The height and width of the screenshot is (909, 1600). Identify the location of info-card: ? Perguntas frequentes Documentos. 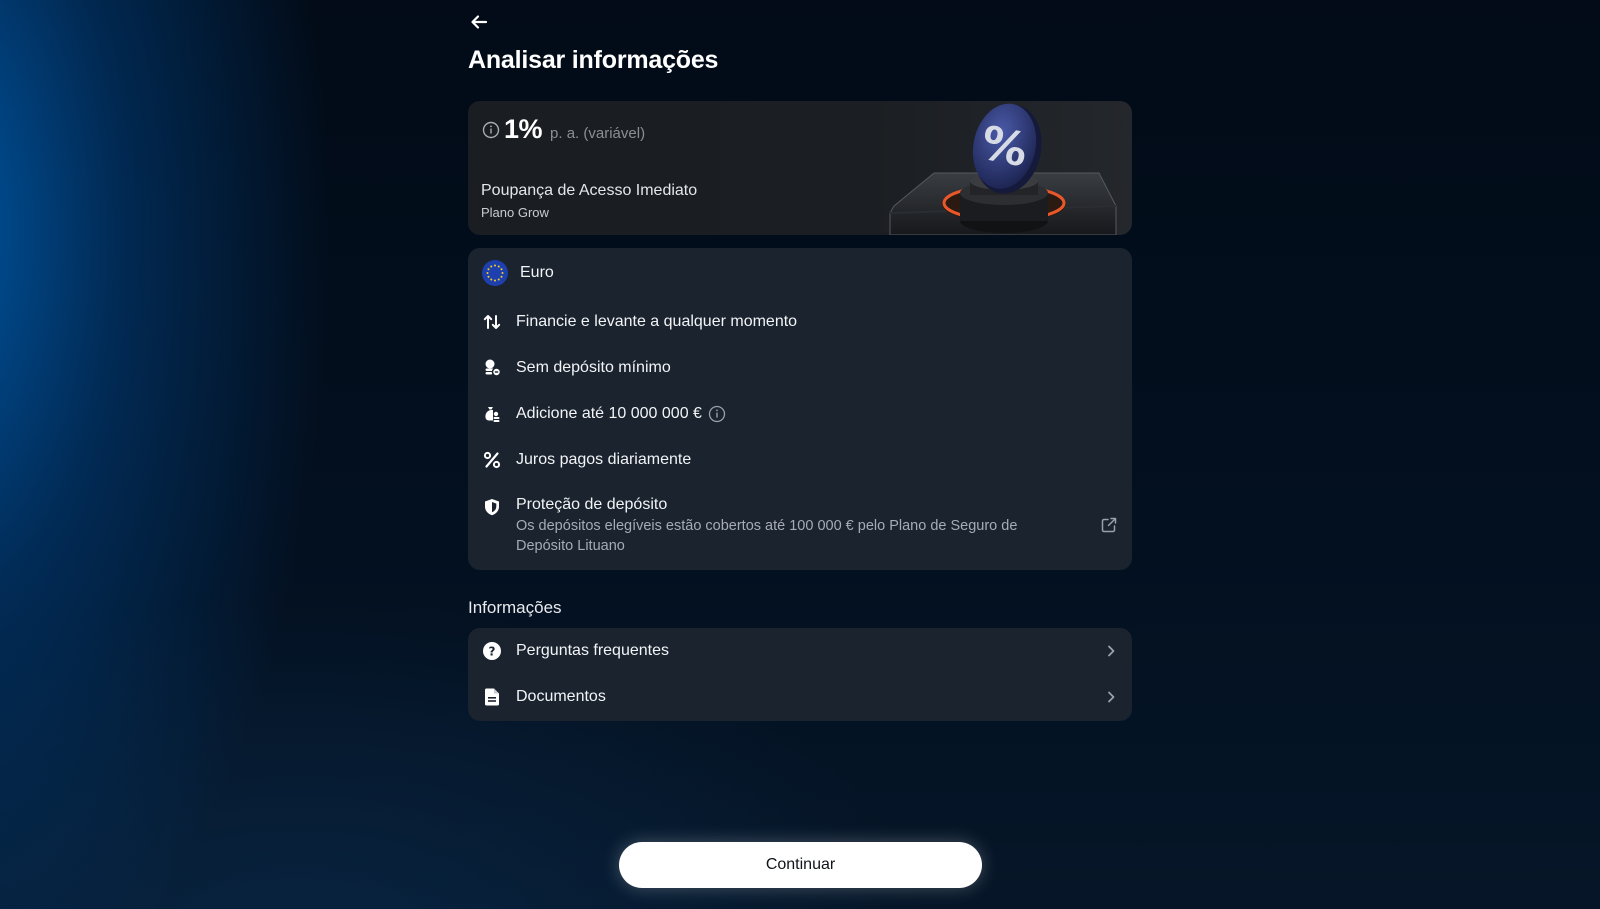
(800, 674).